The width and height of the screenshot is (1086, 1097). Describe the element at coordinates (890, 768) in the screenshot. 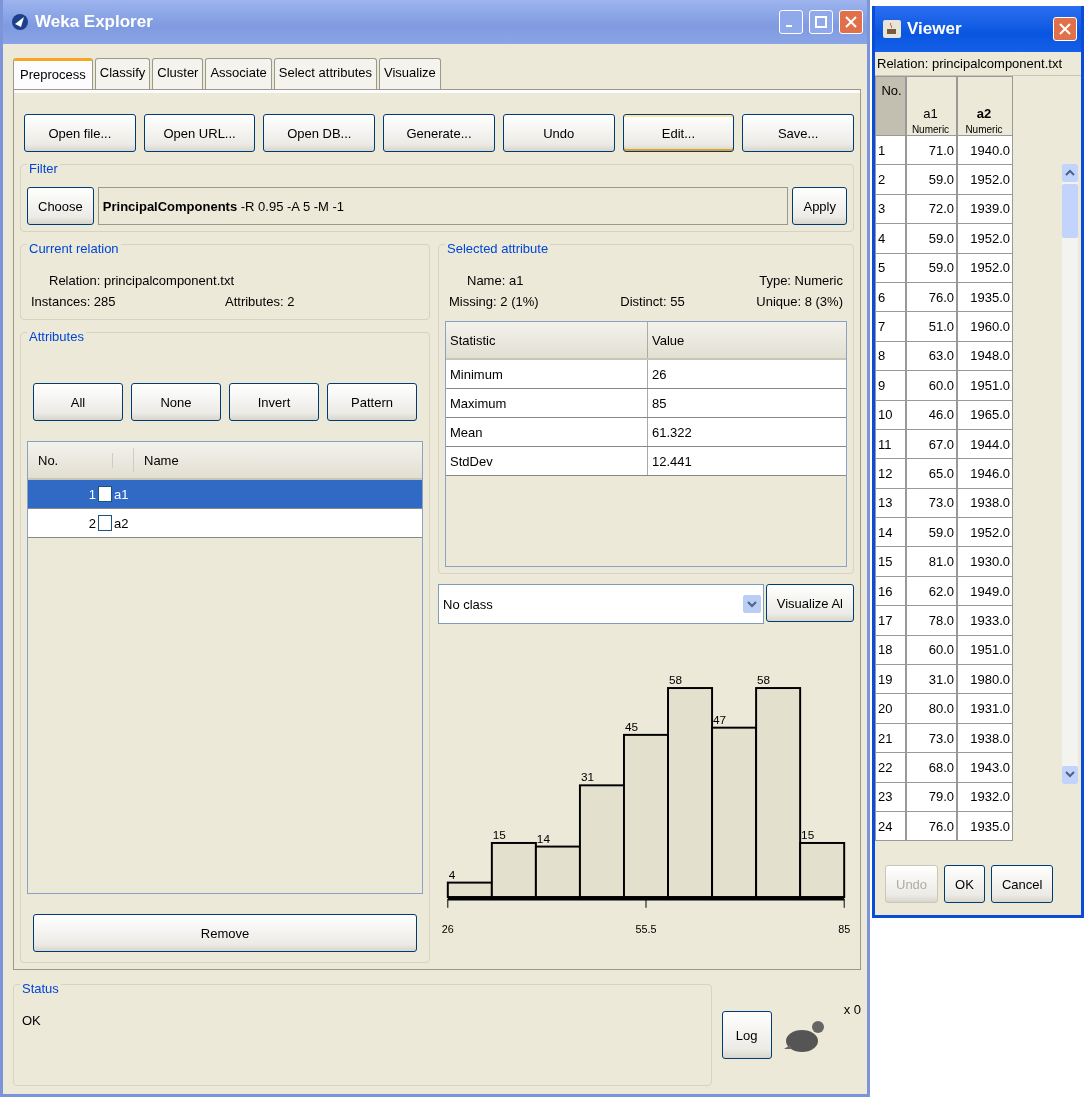

I see `table-cell: 22` at that location.